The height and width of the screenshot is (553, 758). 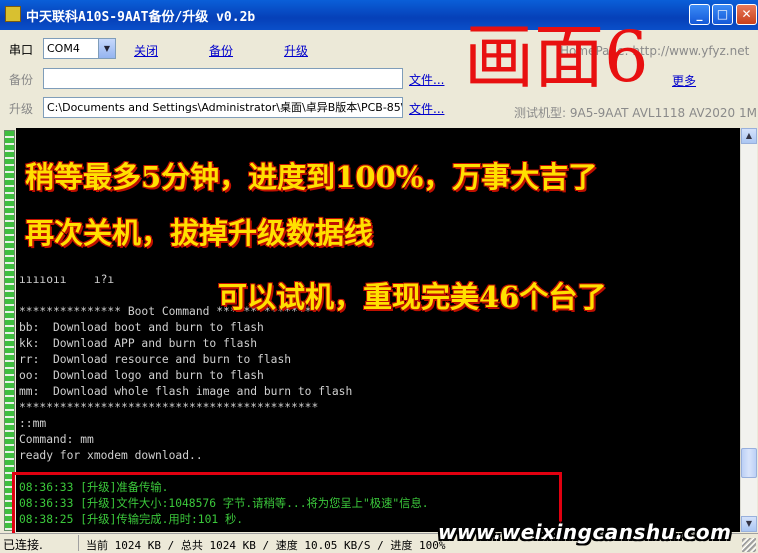 What do you see at coordinates (21, 50) in the screenshot?
I see `port-label: 串口` at bounding box center [21, 50].